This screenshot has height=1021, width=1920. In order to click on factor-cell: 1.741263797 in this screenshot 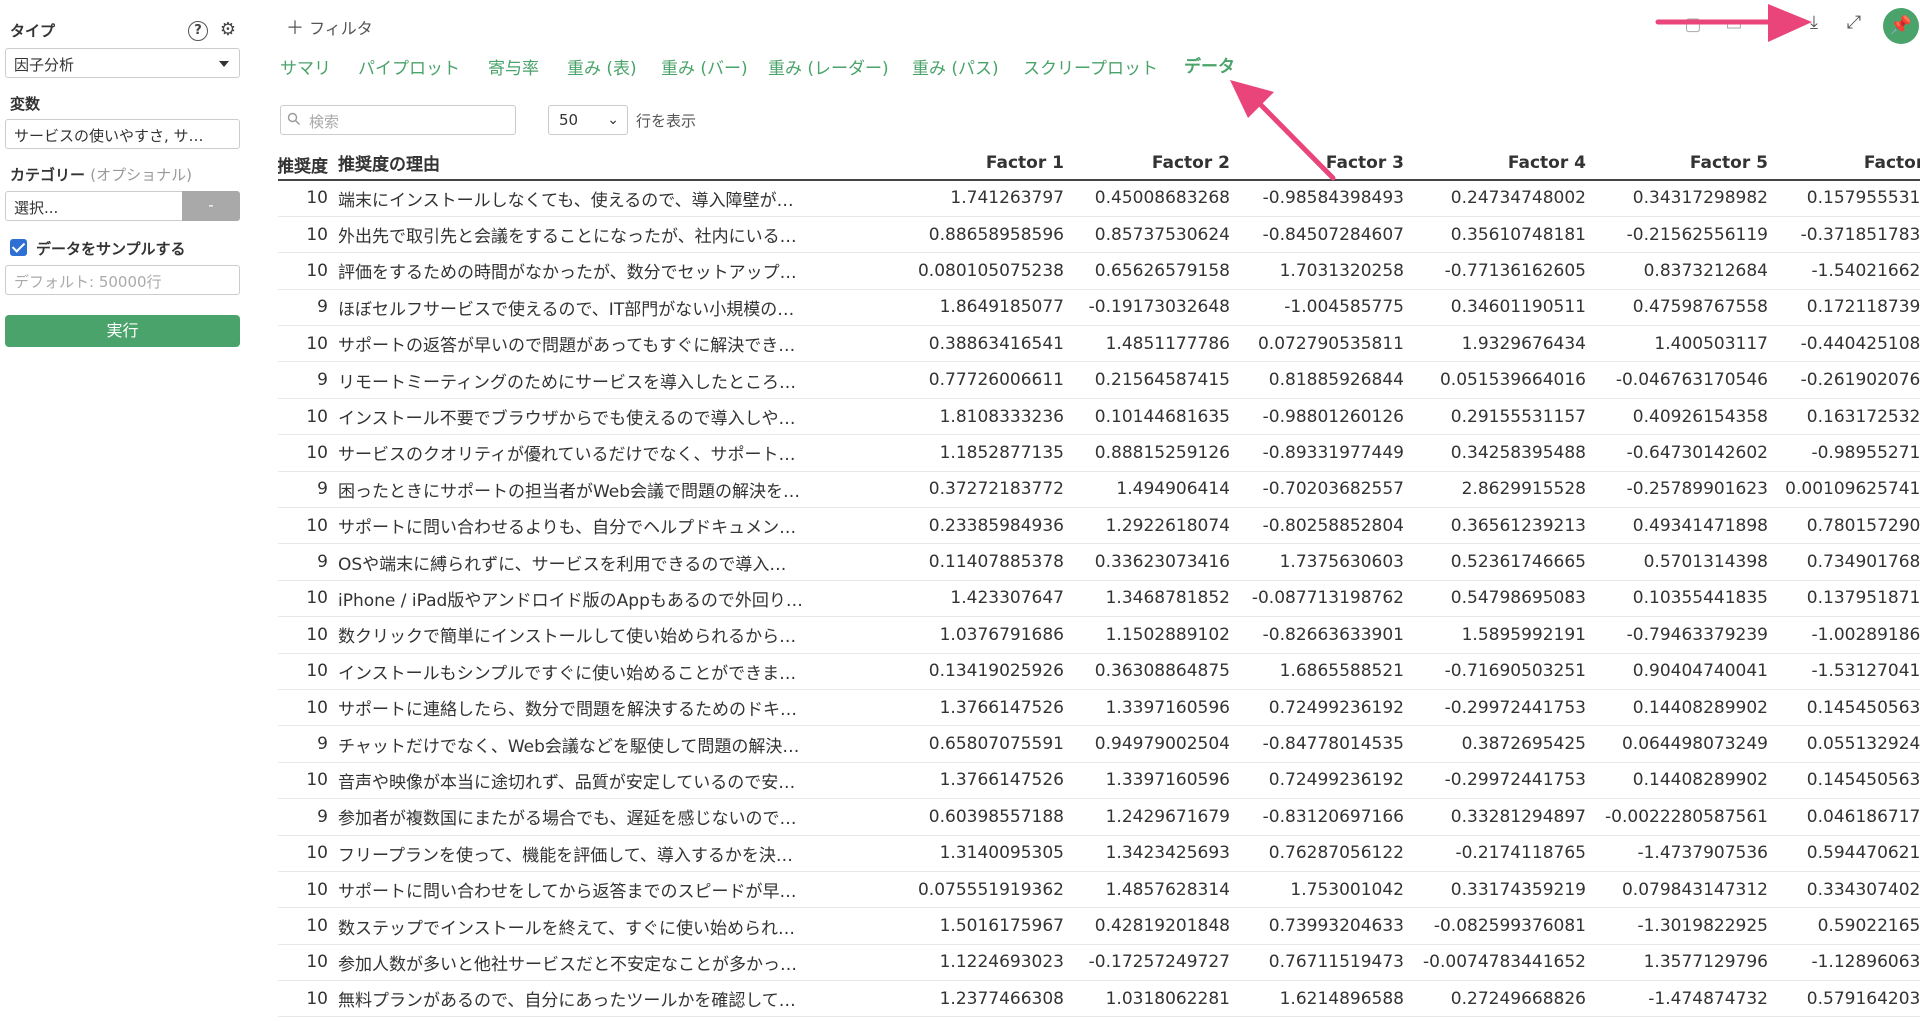, I will do `click(992, 198)`.